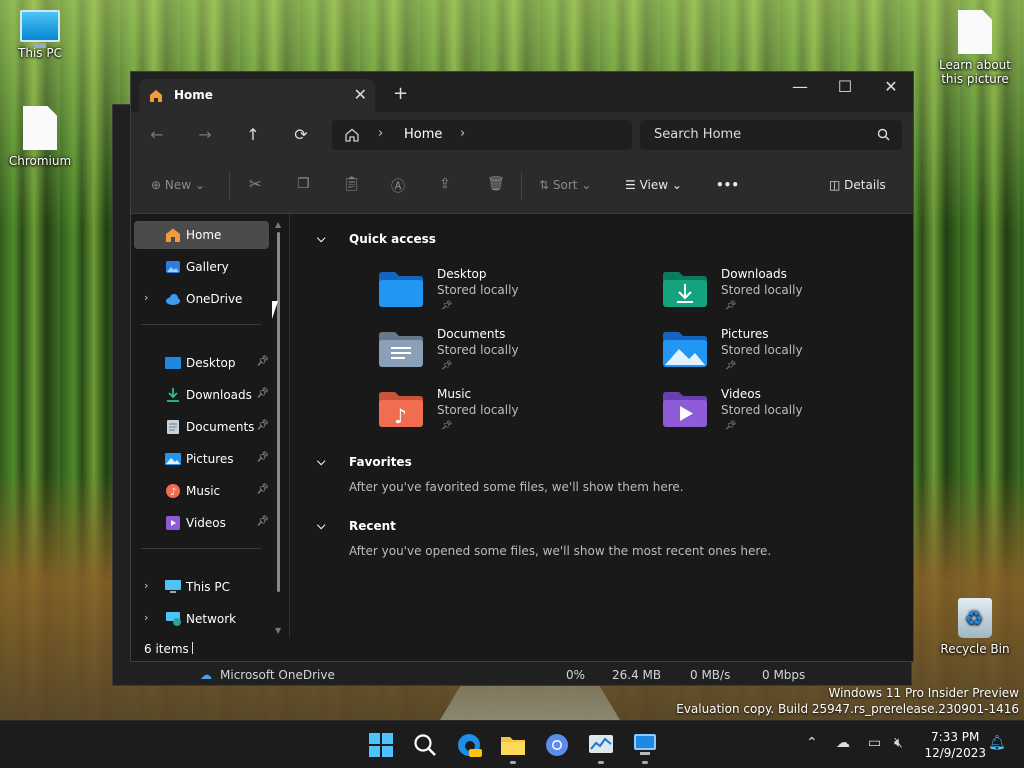 This screenshot has height=768, width=1024. Describe the element at coordinates (278, 630) in the screenshot. I see `scroll-down-icon: ▼` at that location.